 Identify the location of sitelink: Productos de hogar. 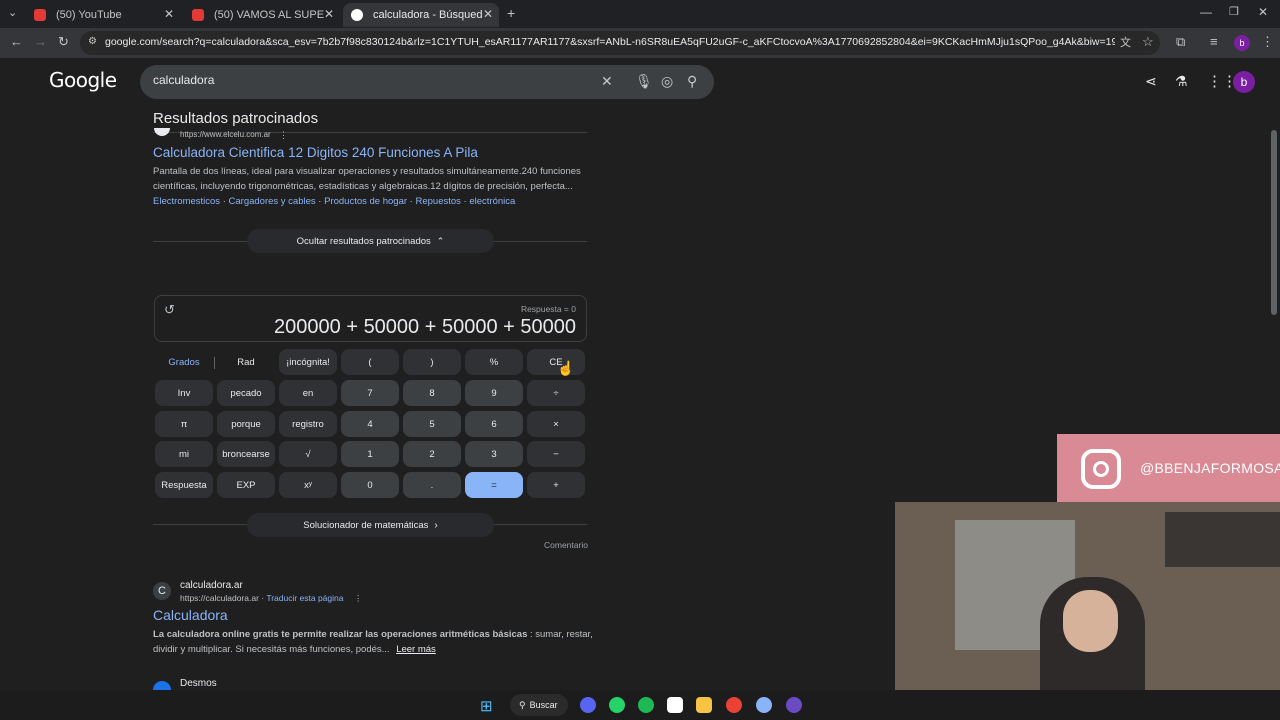
(365, 201).